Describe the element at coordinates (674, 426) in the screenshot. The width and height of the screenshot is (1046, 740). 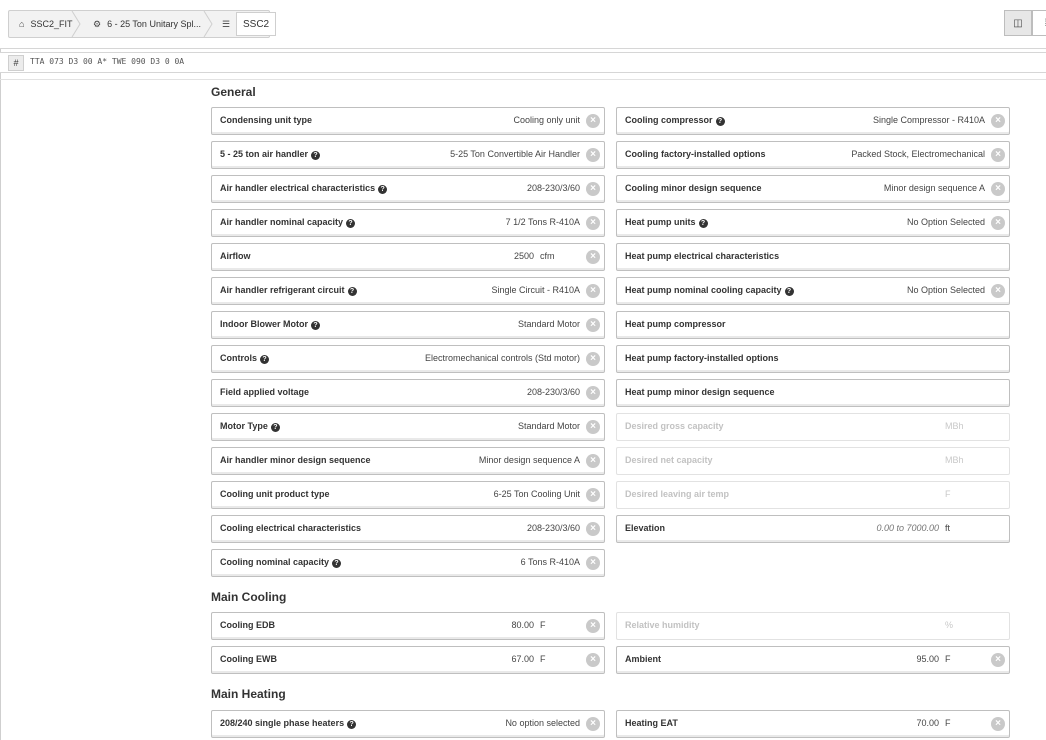
I see `field-label: Desired gross capacity` at that location.